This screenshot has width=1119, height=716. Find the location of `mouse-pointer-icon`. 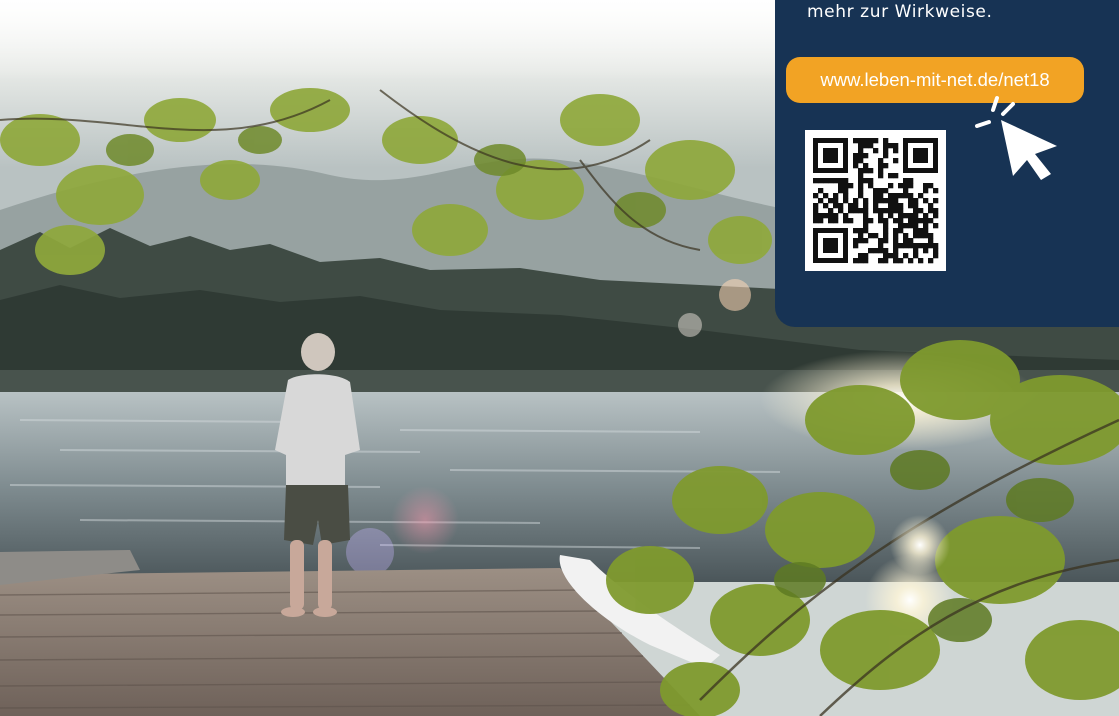

mouse-pointer-icon is located at coordinates (1016, 138).